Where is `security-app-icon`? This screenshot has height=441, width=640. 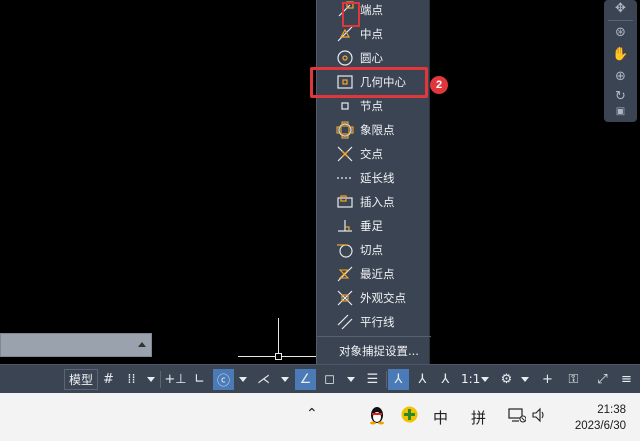
security-app-icon is located at coordinates (409, 416).